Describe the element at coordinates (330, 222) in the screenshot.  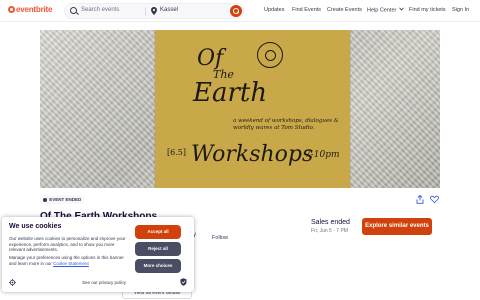
I see `sales-status: Sales ended` at that location.